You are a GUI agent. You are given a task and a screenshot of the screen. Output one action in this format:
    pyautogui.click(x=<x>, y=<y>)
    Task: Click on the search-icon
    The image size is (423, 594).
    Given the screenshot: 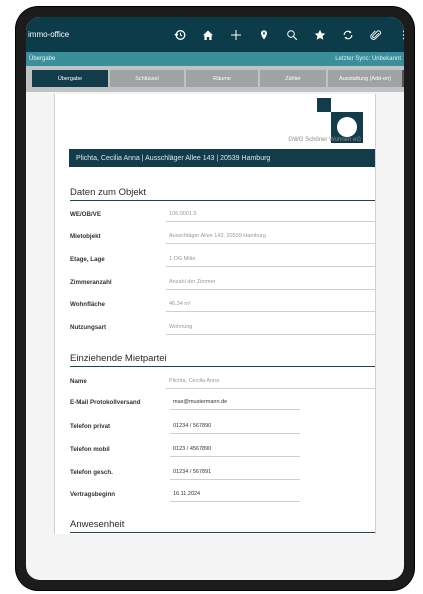 What is the action you would take?
    pyautogui.click(x=292, y=34)
    